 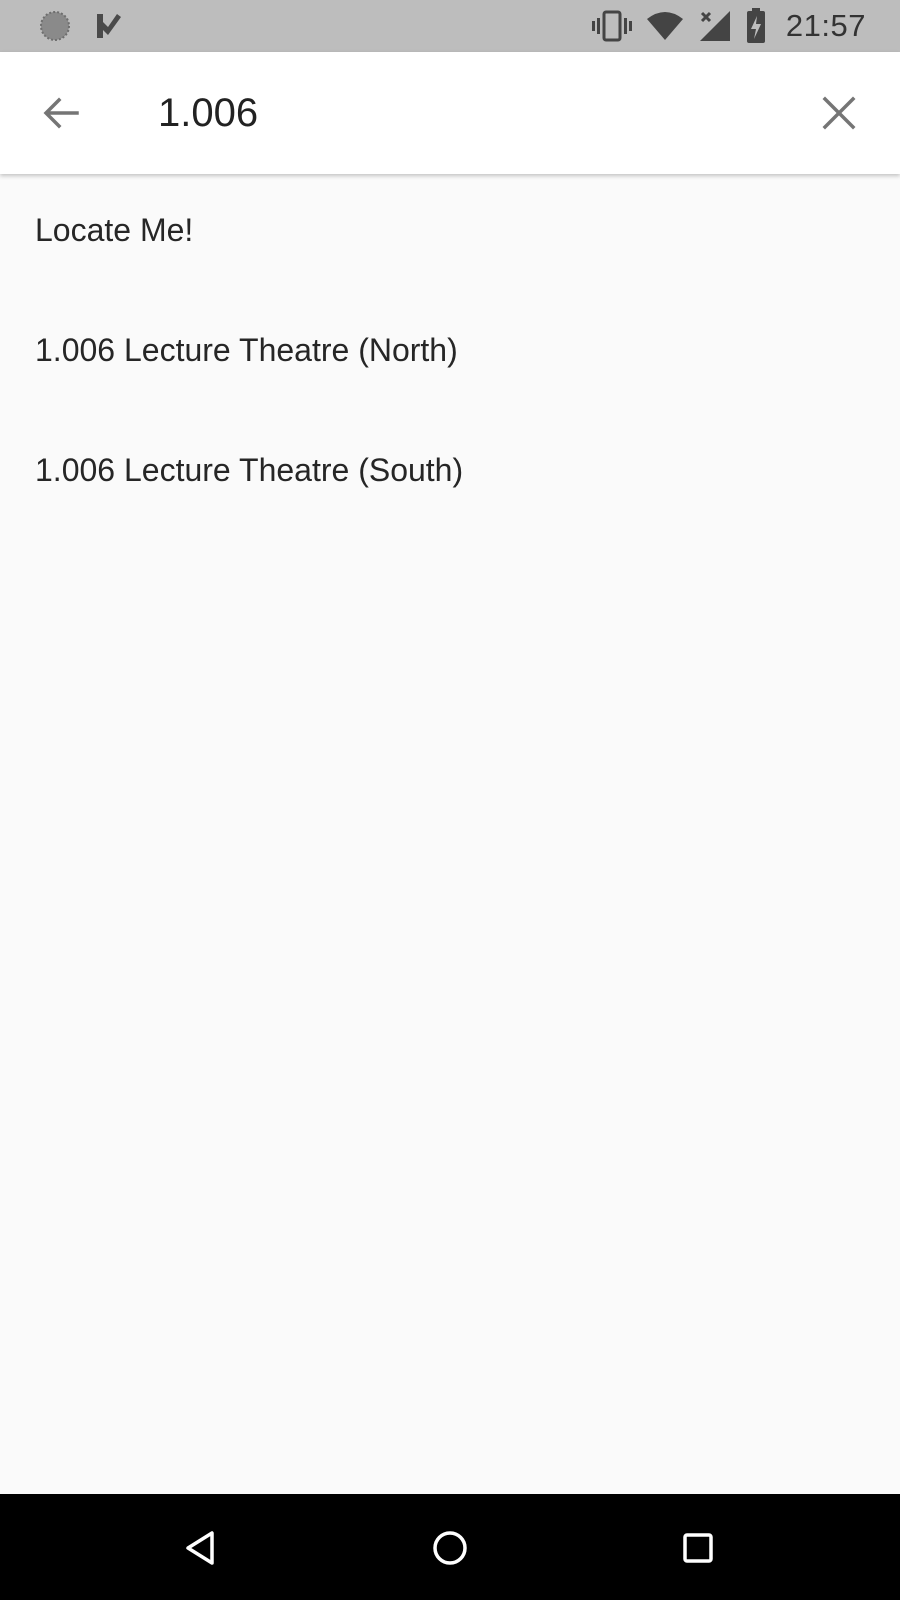 What do you see at coordinates (611, 26) in the screenshot?
I see `vibrate-icon` at bounding box center [611, 26].